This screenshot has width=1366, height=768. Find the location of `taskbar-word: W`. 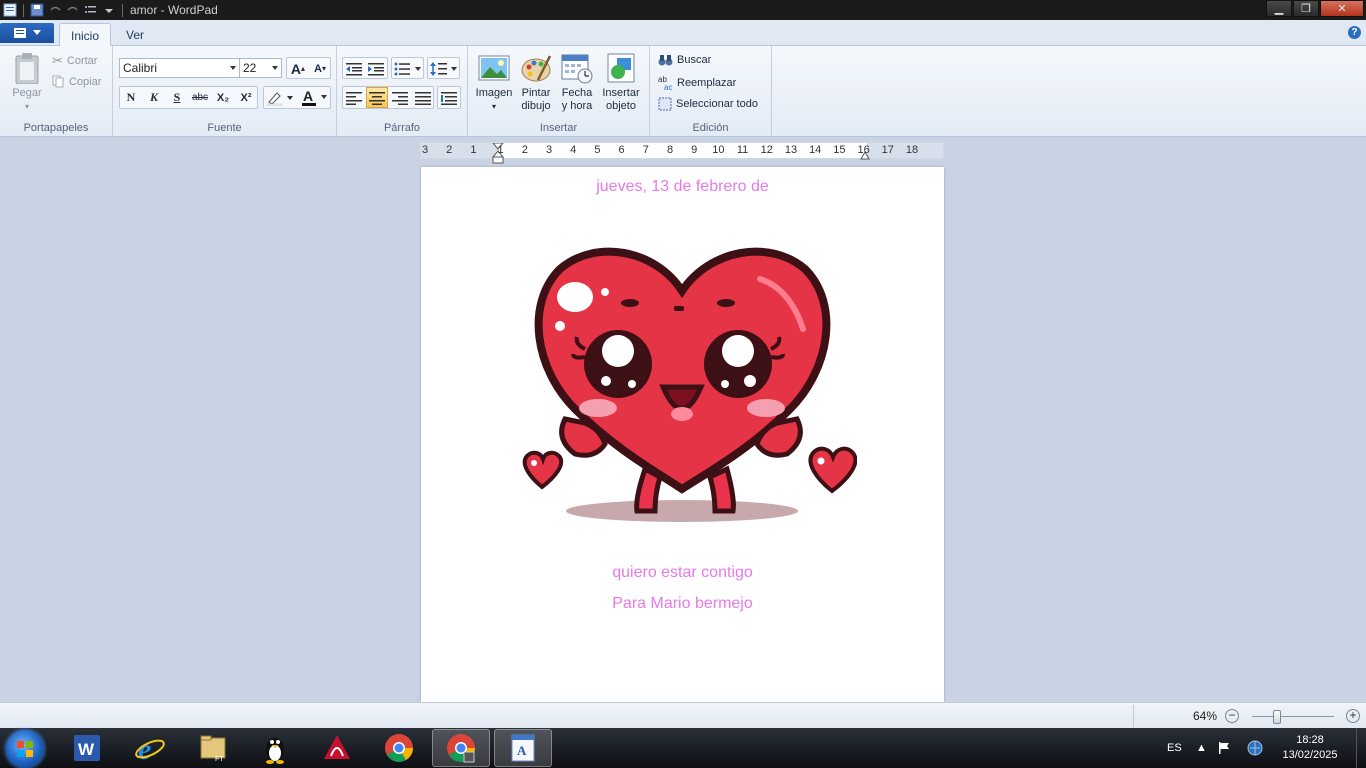

taskbar-word: W is located at coordinates (87, 748).